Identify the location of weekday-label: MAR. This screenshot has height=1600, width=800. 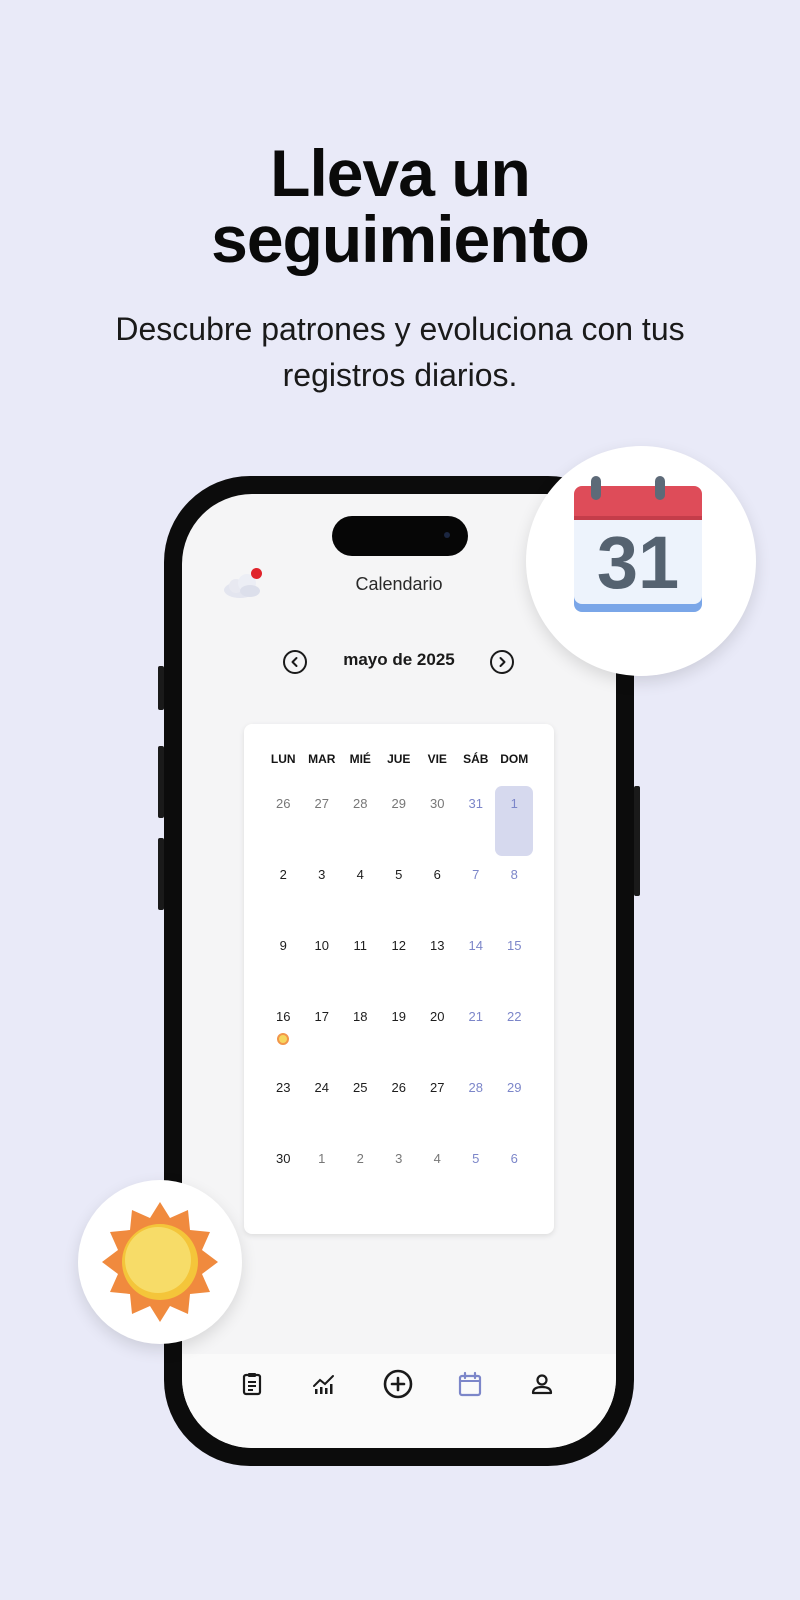
(322, 759).